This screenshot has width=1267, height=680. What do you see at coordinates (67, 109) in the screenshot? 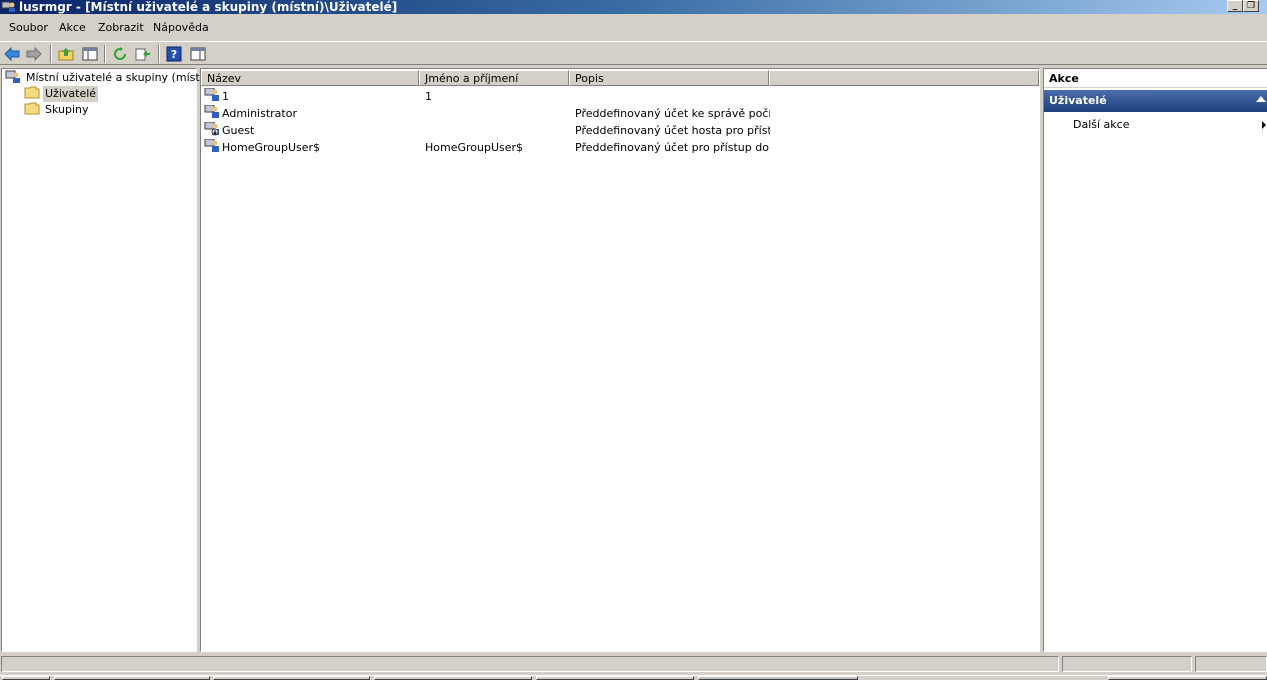
I see `tree-item-label: Skupiny` at bounding box center [67, 109].